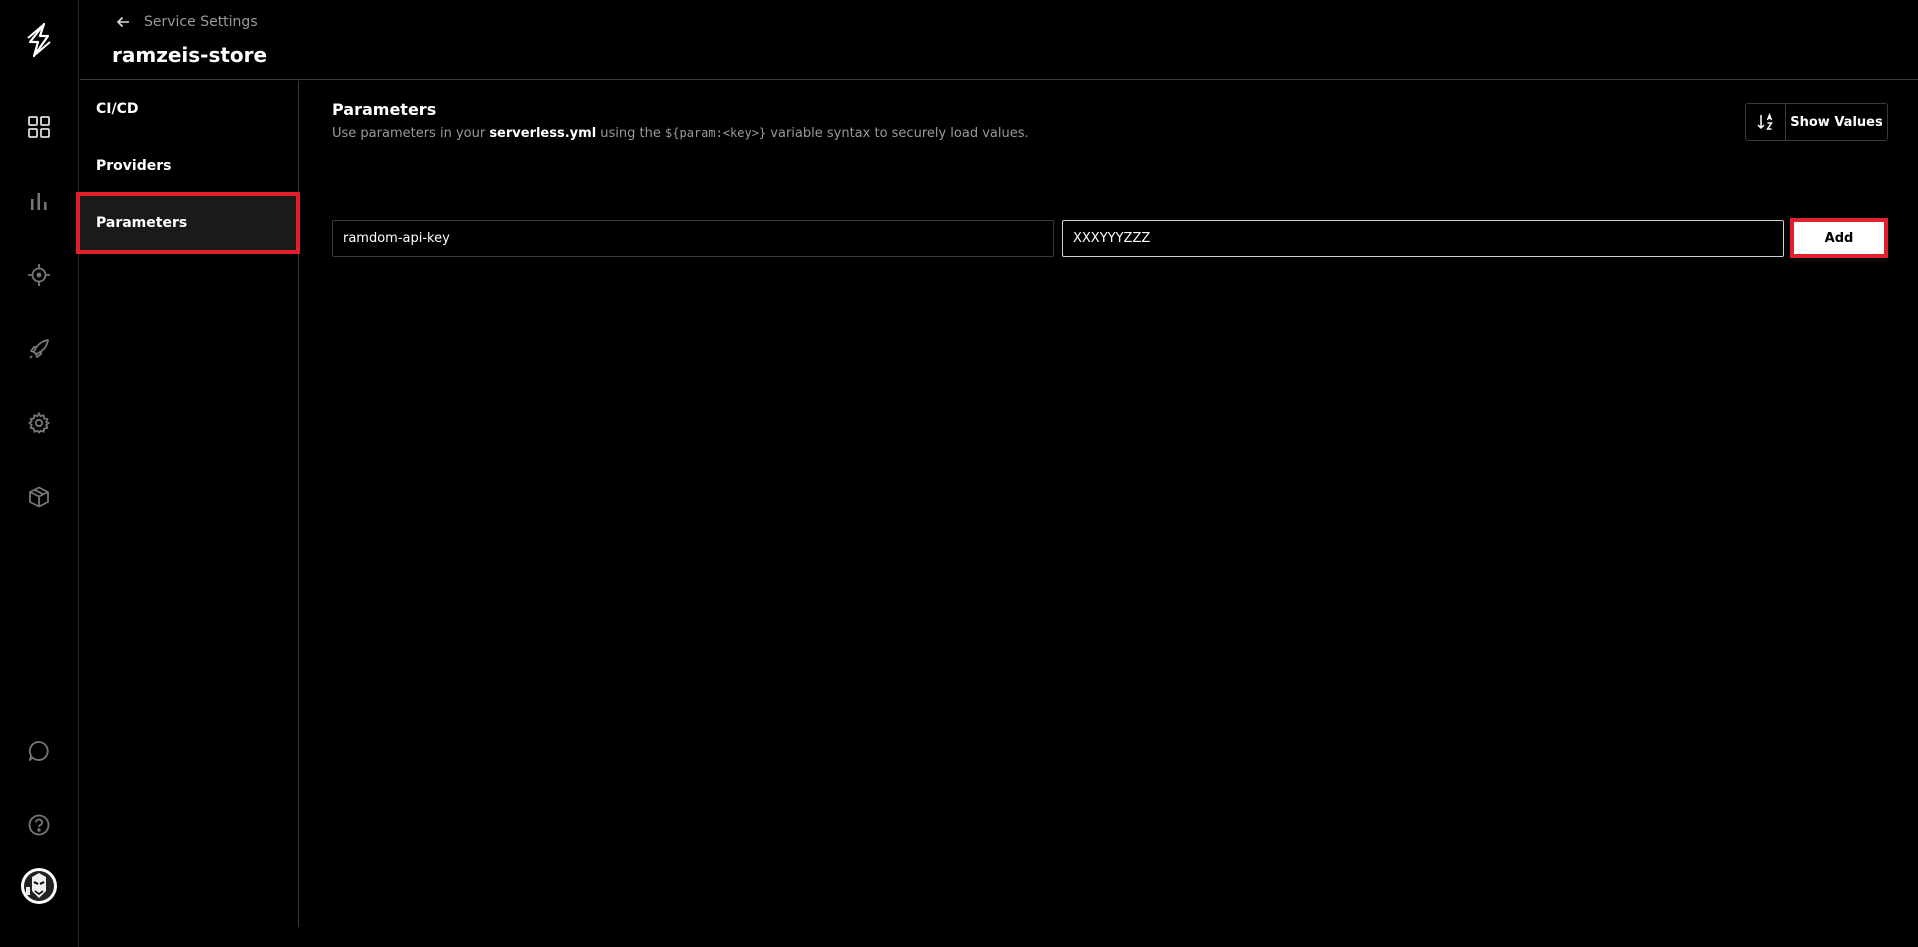 This screenshot has height=947, width=1918. I want to click on parameter-key-input, so click(693, 238).